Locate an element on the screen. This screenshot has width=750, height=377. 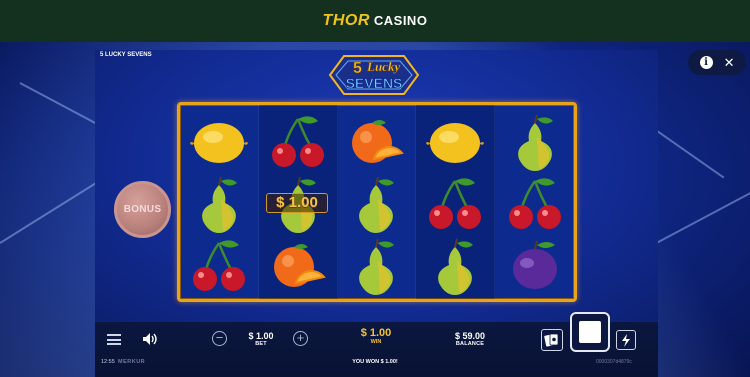
win-caption: WIN is located at coordinates (376, 342).